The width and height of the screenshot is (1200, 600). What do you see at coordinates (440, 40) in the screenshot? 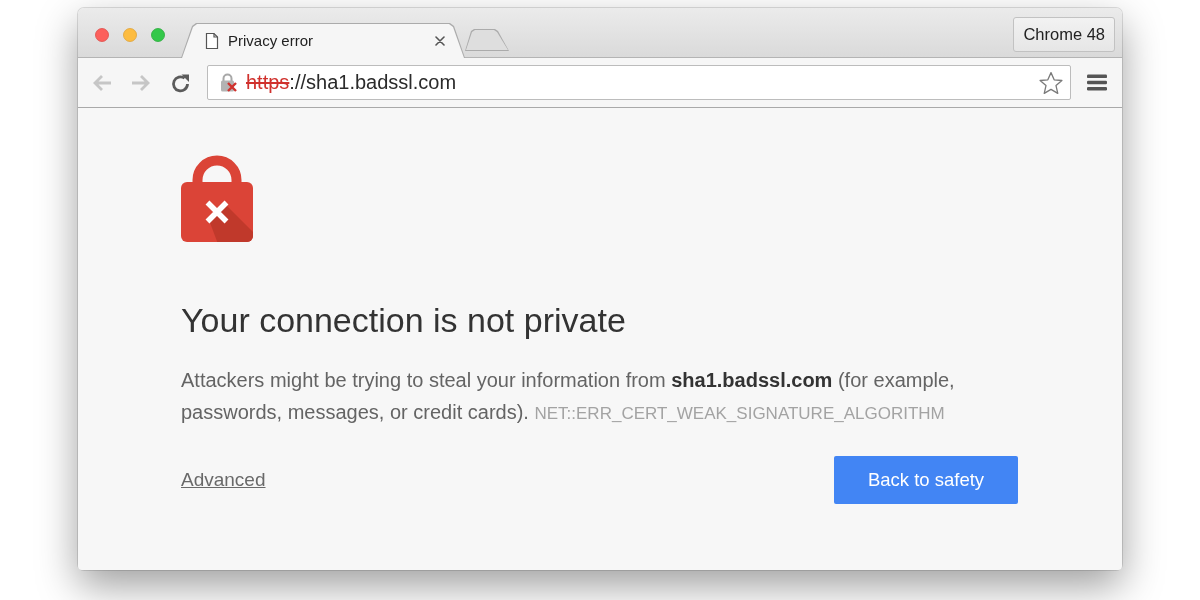
I see `close-icon` at bounding box center [440, 40].